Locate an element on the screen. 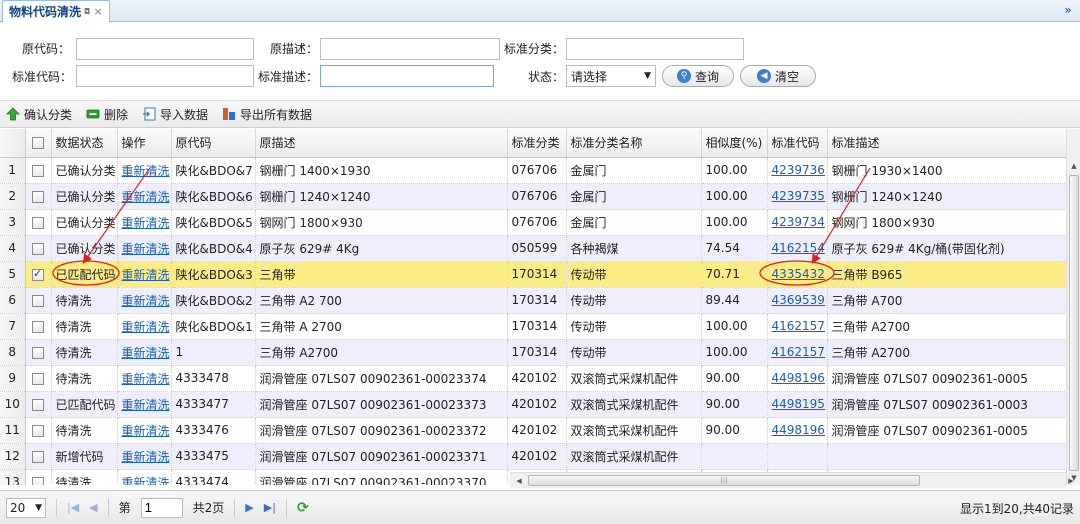 Image resolution: width=1080 pixels, height=524 pixels. horizontal-scroll-thumb: ||| is located at coordinates (724, 480).